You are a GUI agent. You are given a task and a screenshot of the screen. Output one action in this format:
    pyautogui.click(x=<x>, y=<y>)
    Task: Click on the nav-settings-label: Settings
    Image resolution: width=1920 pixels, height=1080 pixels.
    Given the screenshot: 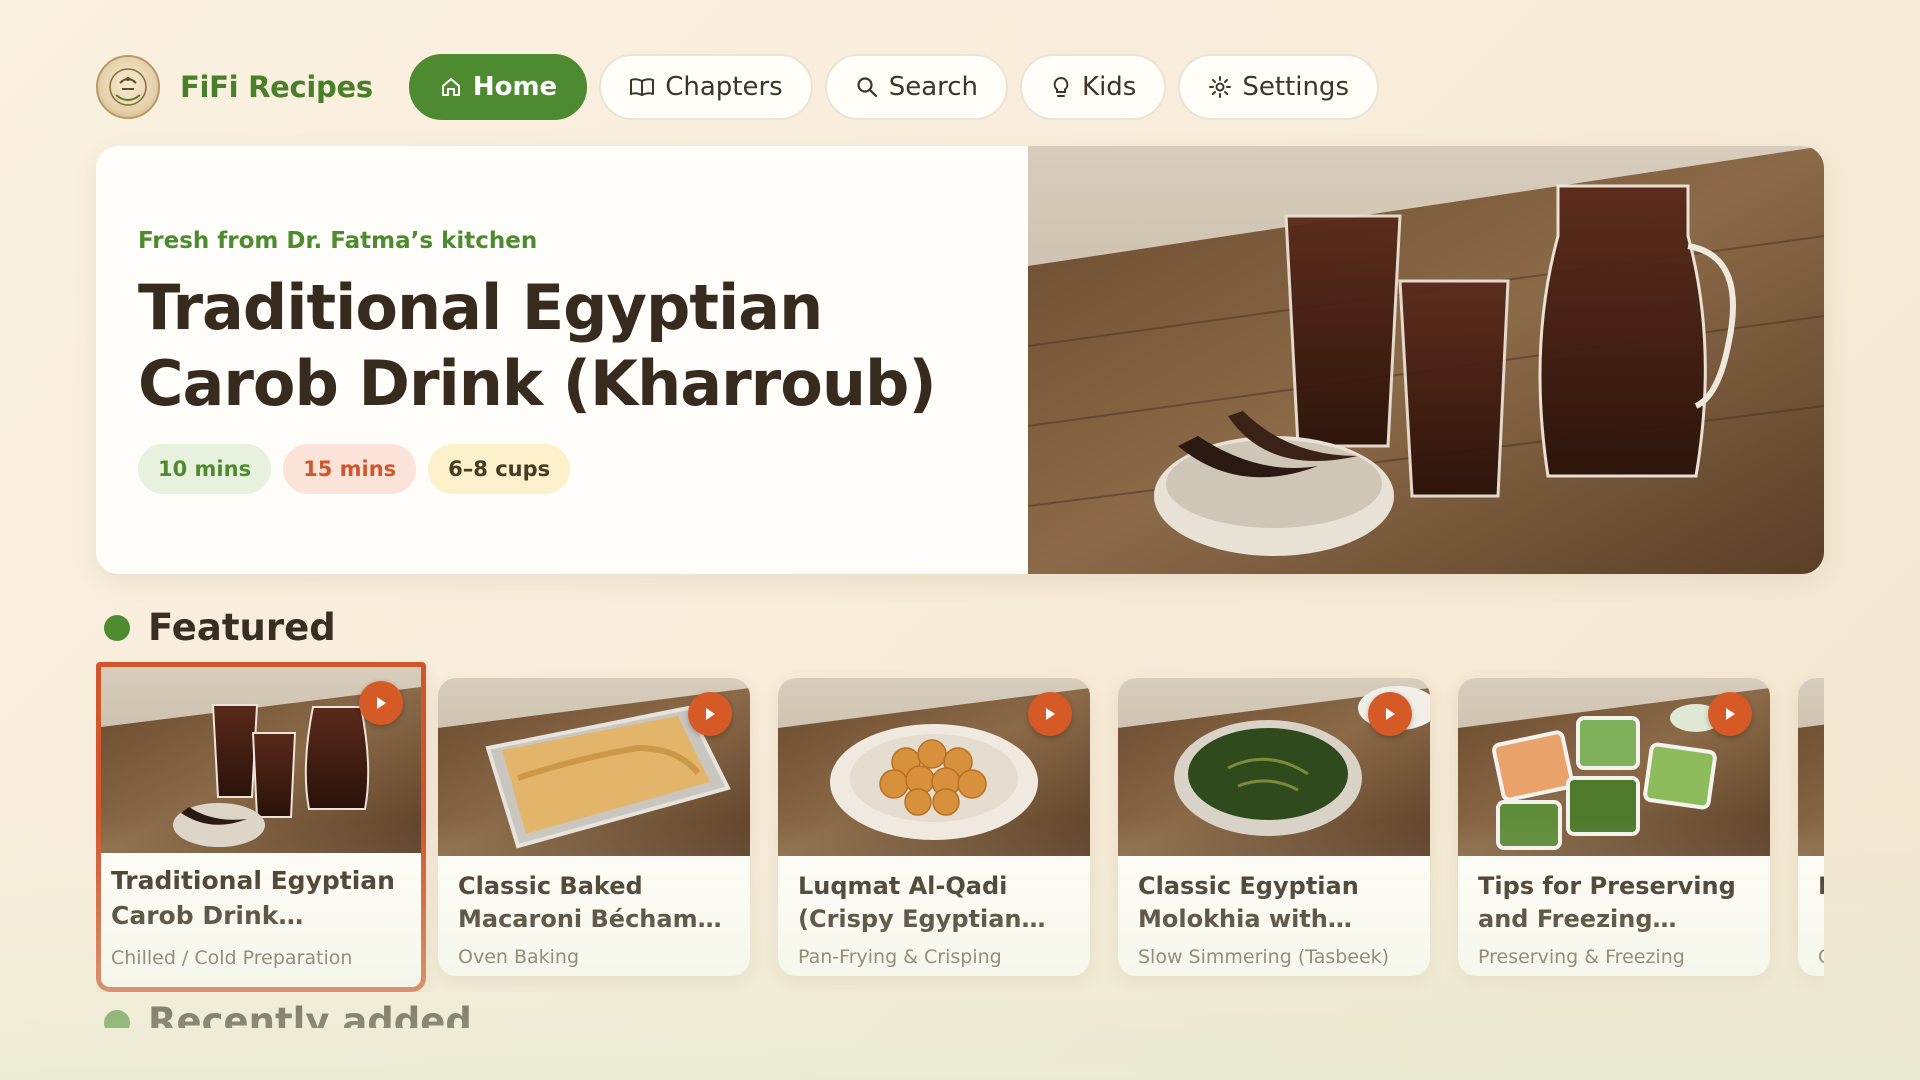 What is the action you would take?
    pyautogui.click(x=1295, y=87)
    